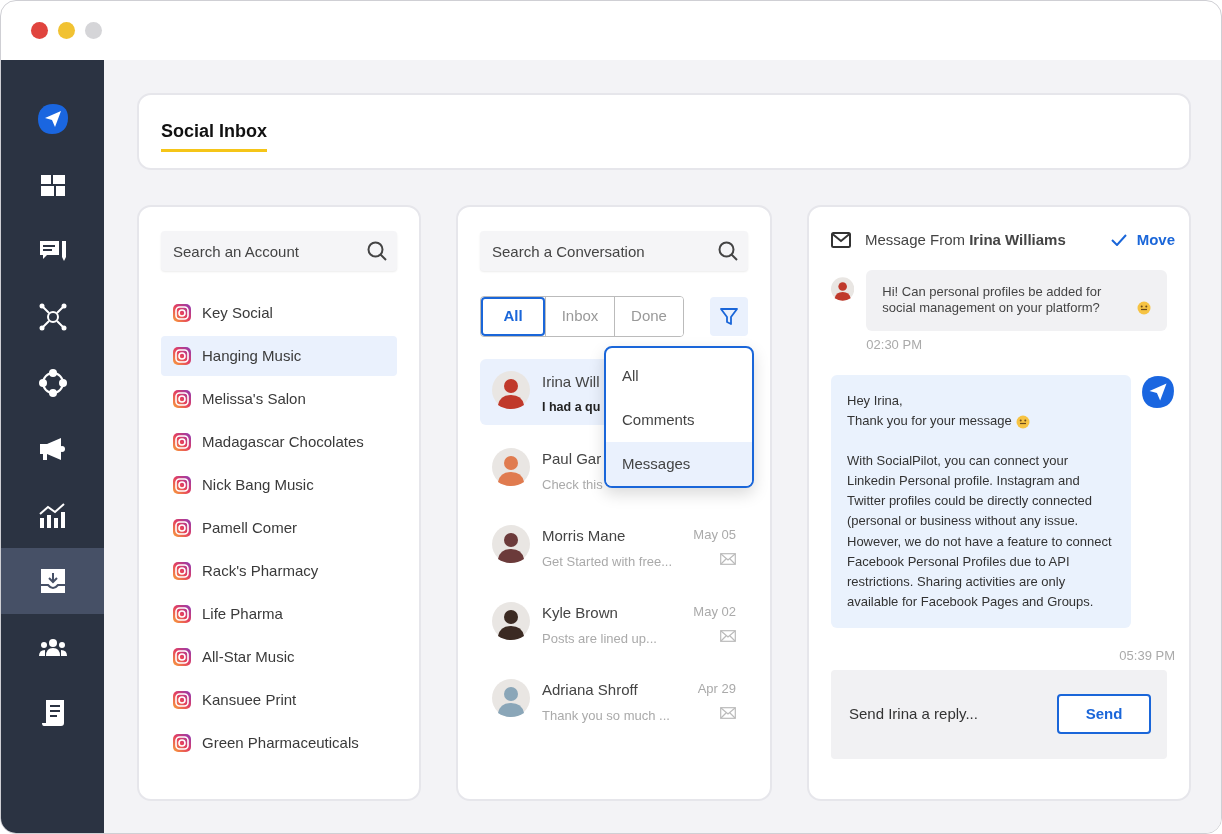  Describe the element at coordinates (894, 345) in the screenshot. I see `message-time: 02:30 PM` at that location.